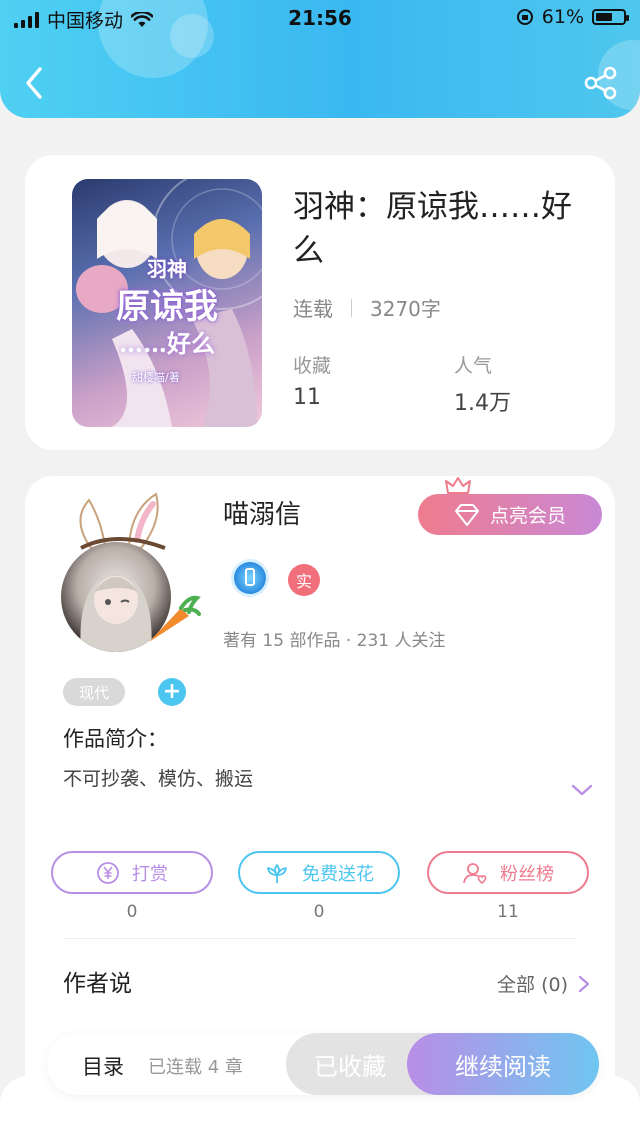 The image size is (640, 1141). I want to click on vip-button: 点亮会员, so click(510, 514).